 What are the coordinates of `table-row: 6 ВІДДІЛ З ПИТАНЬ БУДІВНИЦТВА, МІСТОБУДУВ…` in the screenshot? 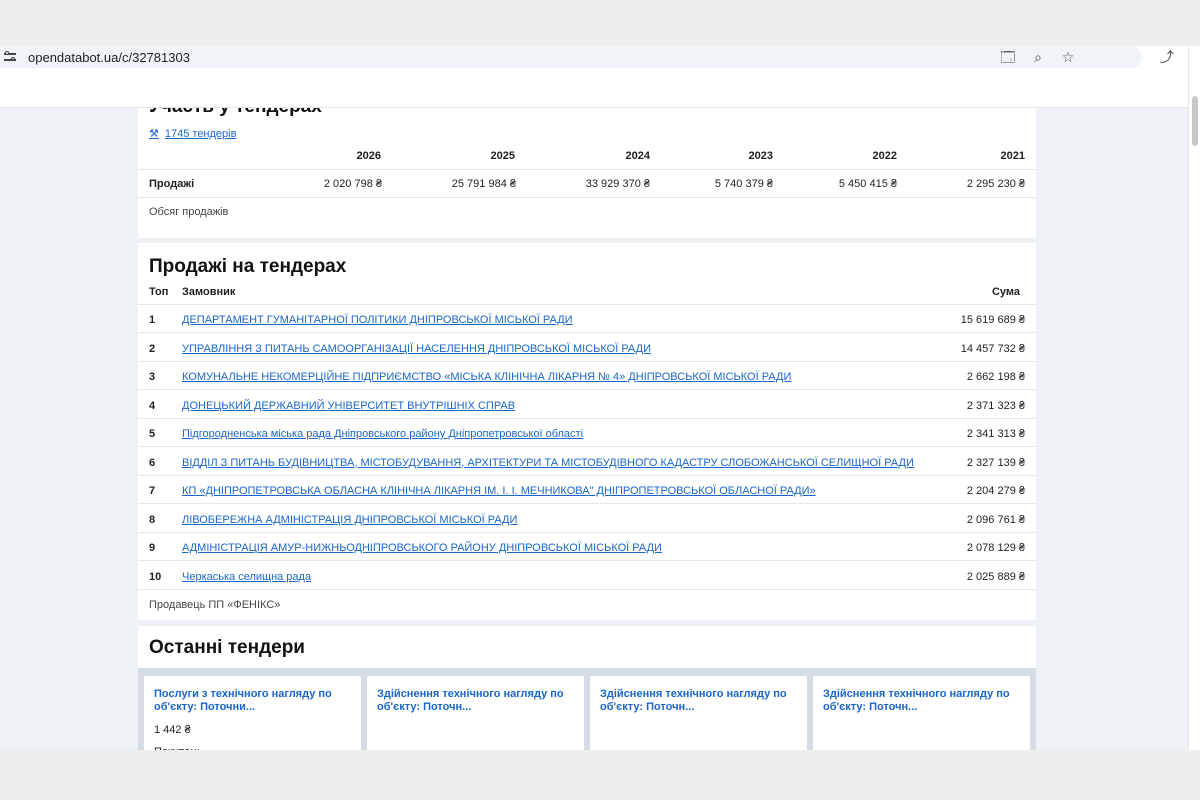 It's located at (587, 462).